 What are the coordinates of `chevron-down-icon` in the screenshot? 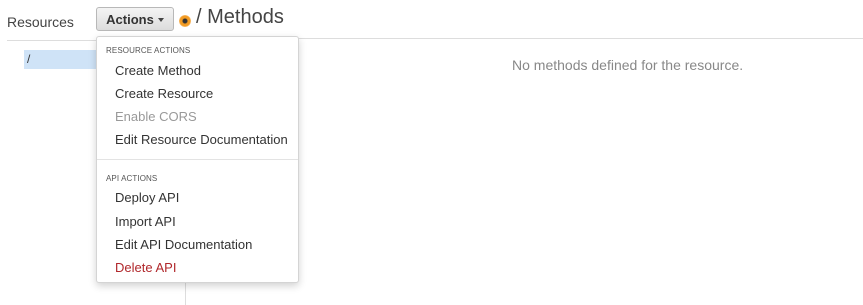 It's located at (160, 19).